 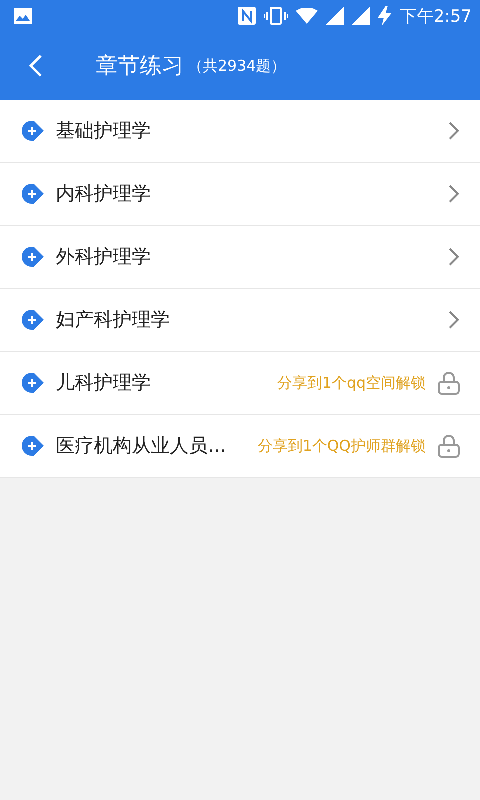 I want to click on unlock-hint: 分享到1个qq空间解锁, so click(x=351, y=383).